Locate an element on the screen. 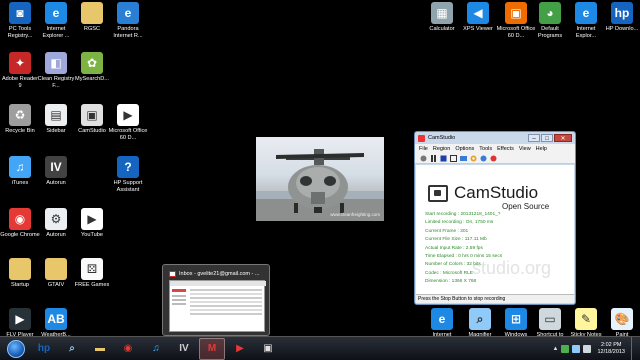 The width and height of the screenshot is (640, 360). record-audio-icon is located at coordinates (493, 158).